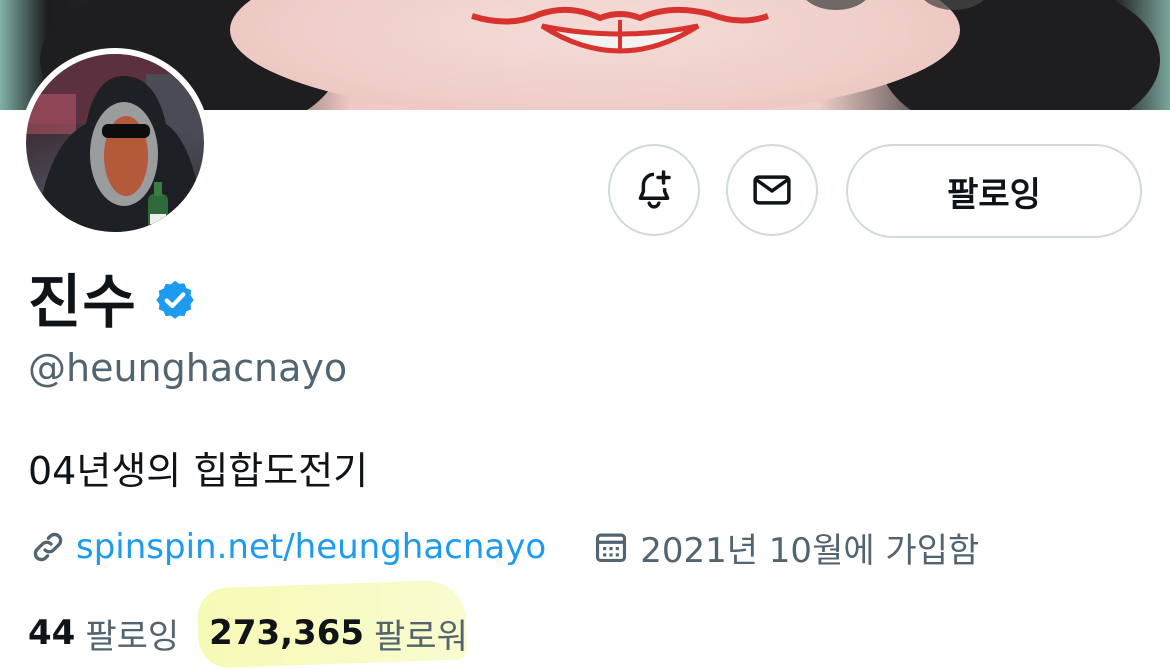 The width and height of the screenshot is (1170, 669). I want to click on avatar, so click(115, 143).